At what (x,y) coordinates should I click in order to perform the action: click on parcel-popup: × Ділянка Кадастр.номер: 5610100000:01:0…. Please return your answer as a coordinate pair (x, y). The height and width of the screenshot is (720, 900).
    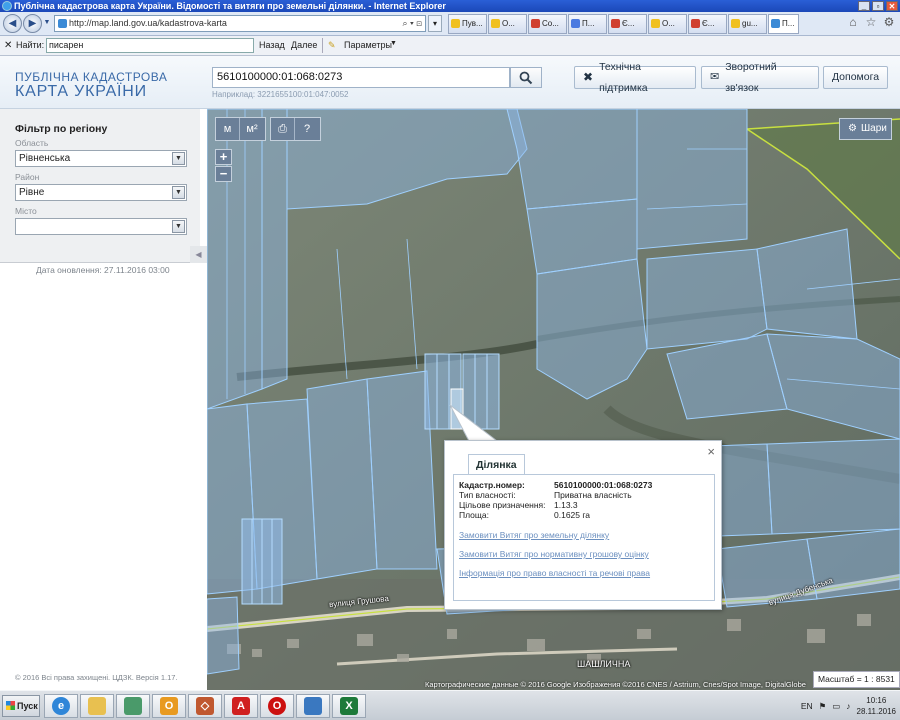
    Looking at the image, I should click on (583, 525).